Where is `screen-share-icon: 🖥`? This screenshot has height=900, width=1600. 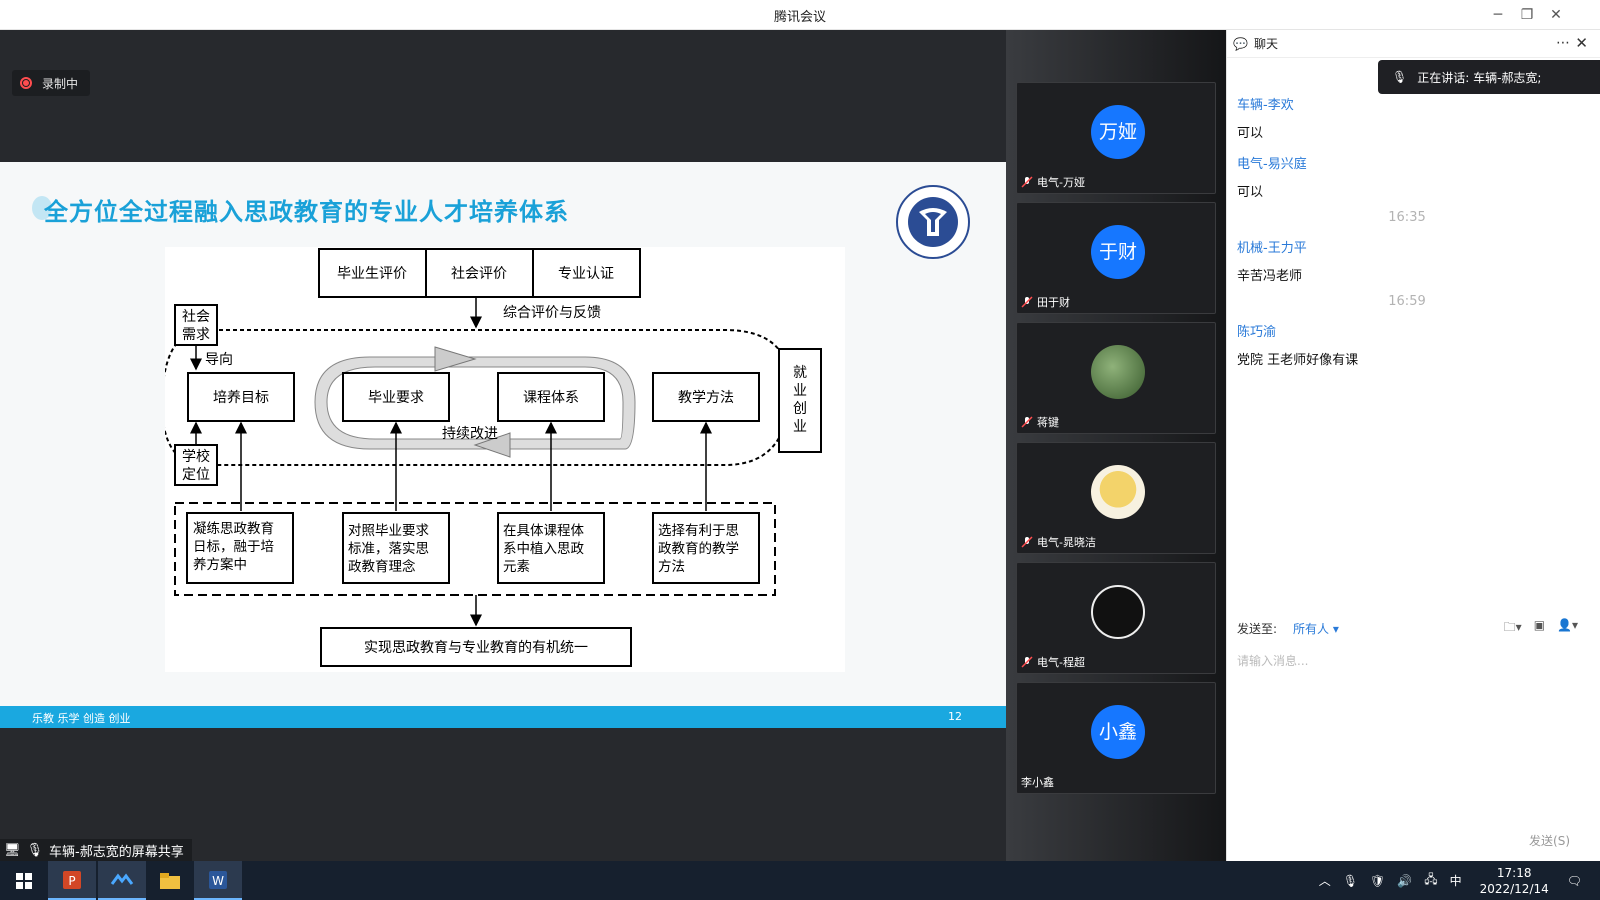 screen-share-icon: 🖥 is located at coordinates (12, 850).